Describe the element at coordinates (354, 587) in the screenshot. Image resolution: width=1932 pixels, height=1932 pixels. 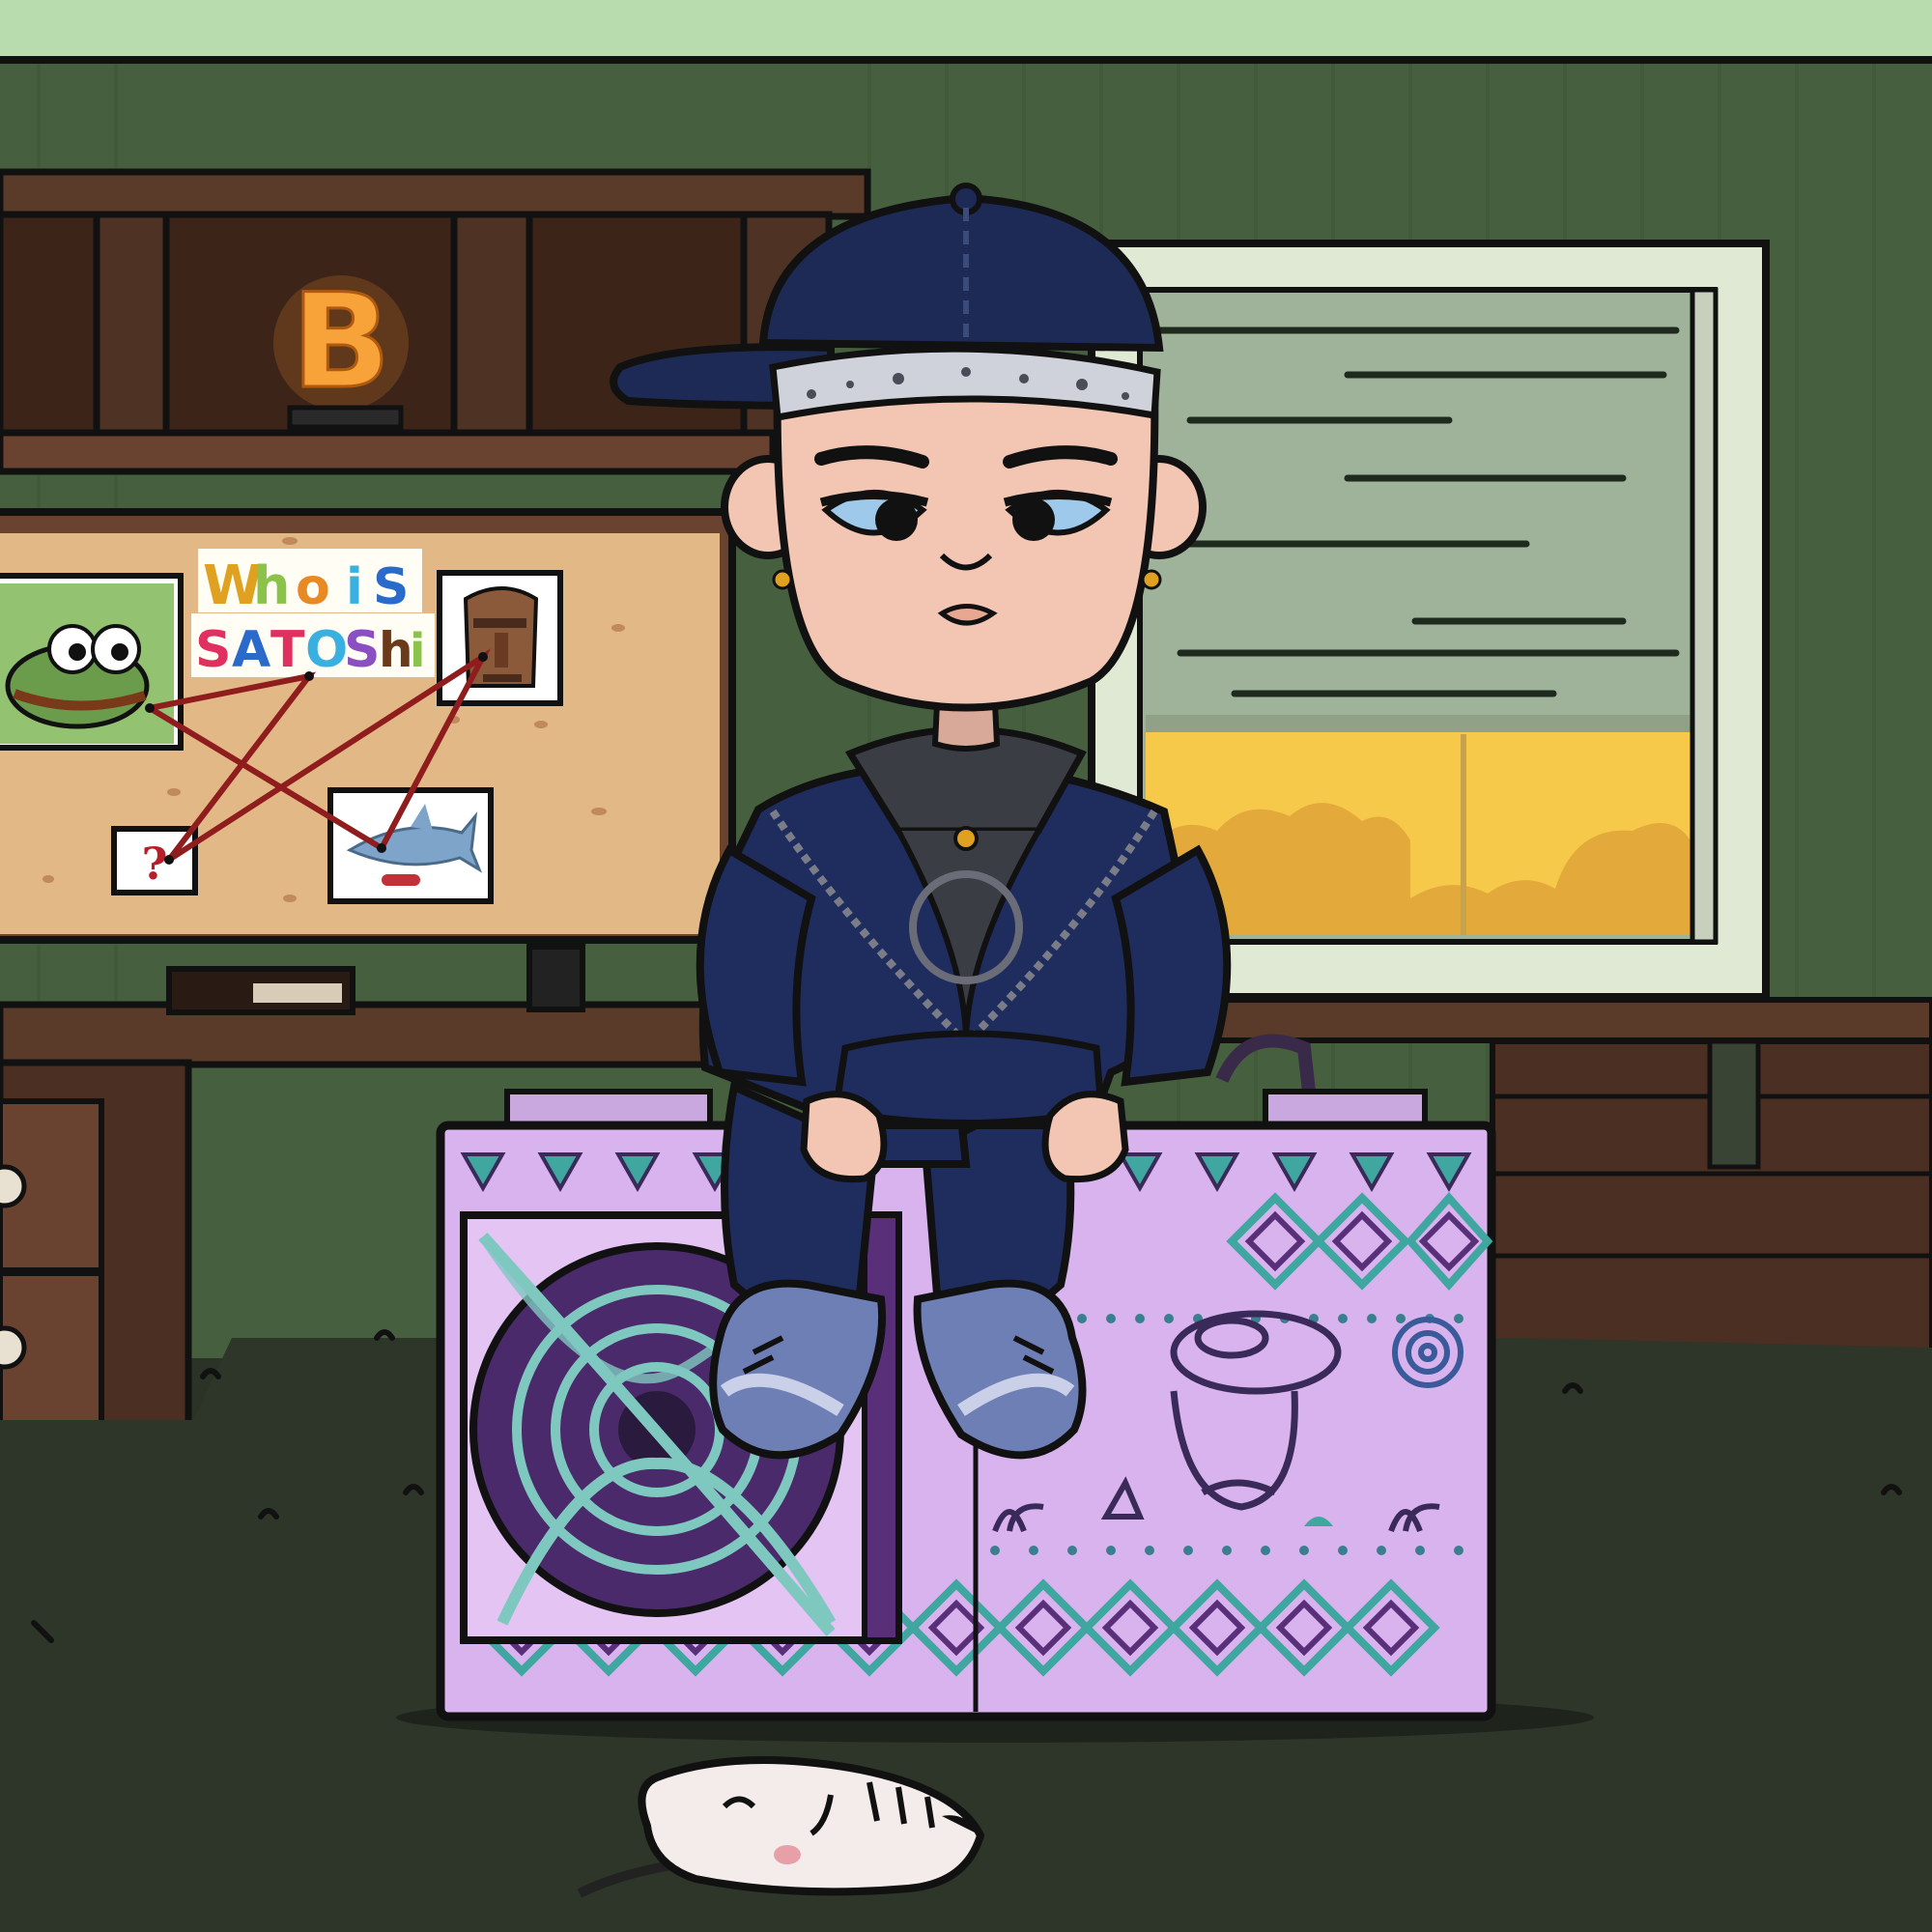
I see `letter-i: i` at that location.